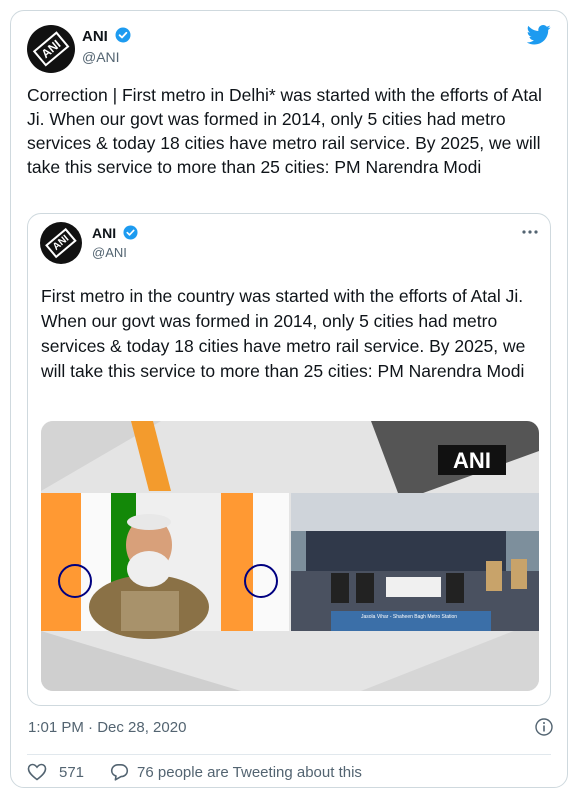 The width and height of the screenshot is (580, 800). I want to click on info-icon, so click(544, 727).